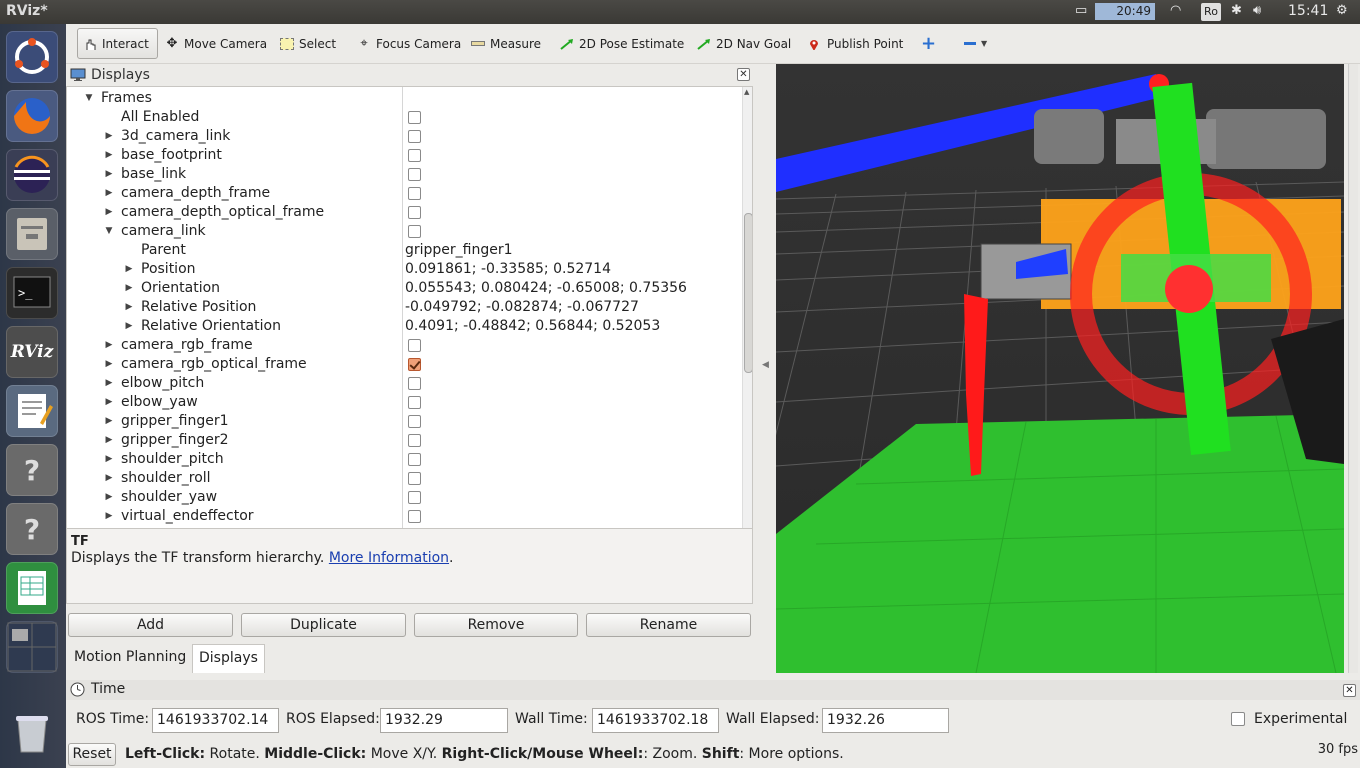 The height and width of the screenshot is (768, 1360). I want to click on more-information-link: More Information, so click(389, 558).